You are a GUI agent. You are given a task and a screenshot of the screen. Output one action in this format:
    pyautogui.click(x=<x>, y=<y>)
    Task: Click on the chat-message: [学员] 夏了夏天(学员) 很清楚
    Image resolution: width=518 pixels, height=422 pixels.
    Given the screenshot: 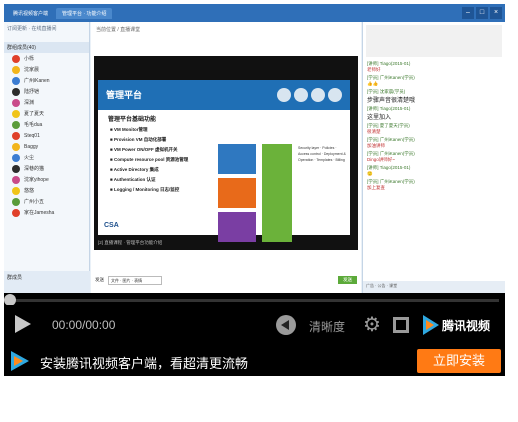 What is the action you would take?
    pyautogui.click(x=434, y=129)
    